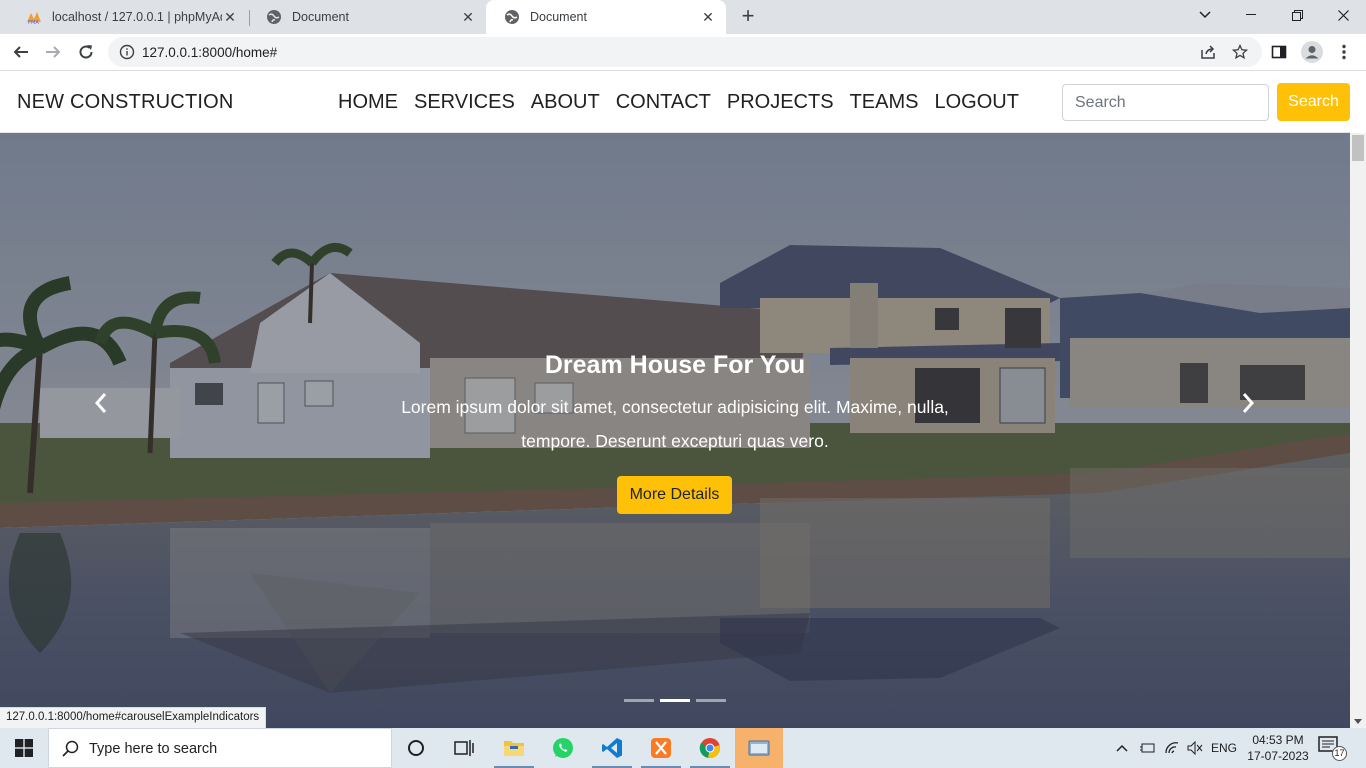 The image size is (1366, 768). I want to click on tab-phpmyadmin: PMA localhost / 127.0.0.1 | phpMyAdm ✕, so click(128, 17).